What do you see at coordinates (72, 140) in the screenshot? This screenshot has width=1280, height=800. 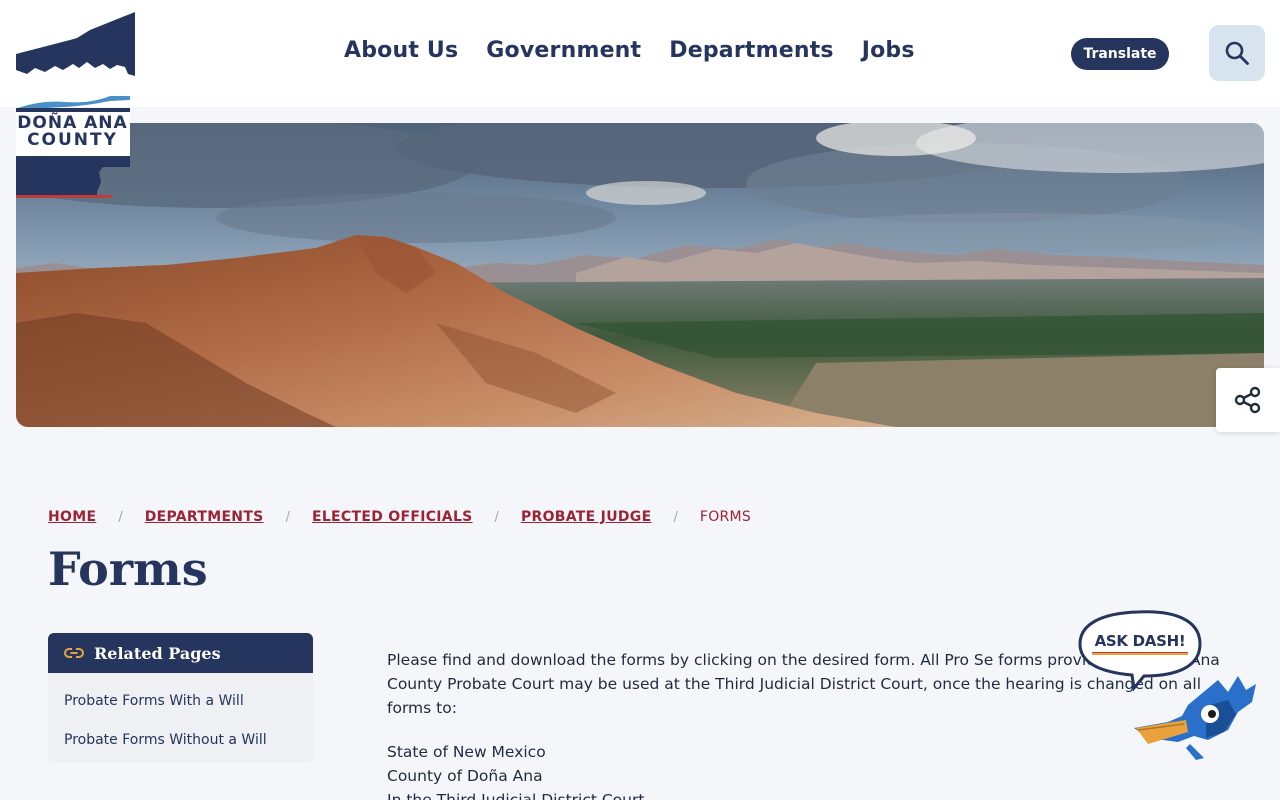 I see `logo-line-2: COUNTY` at bounding box center [72, 140].